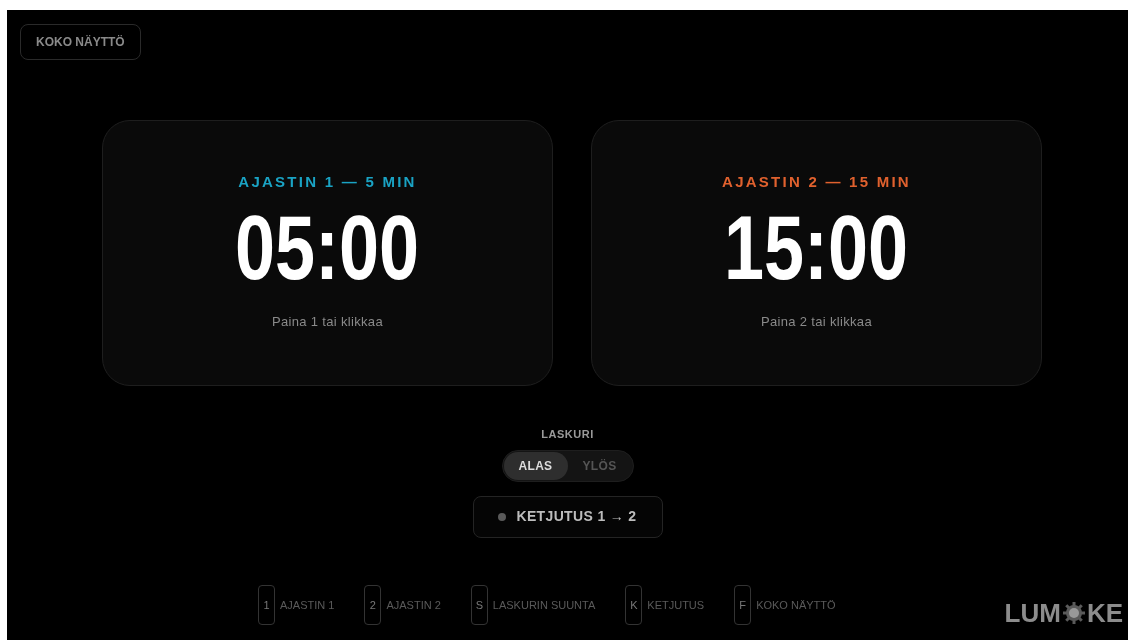 Image resolution: width=1128 pixels, height=640 pixels. I want to click on timer-title: AJASTIN 2 — 15 MIN, so click(816, 182).